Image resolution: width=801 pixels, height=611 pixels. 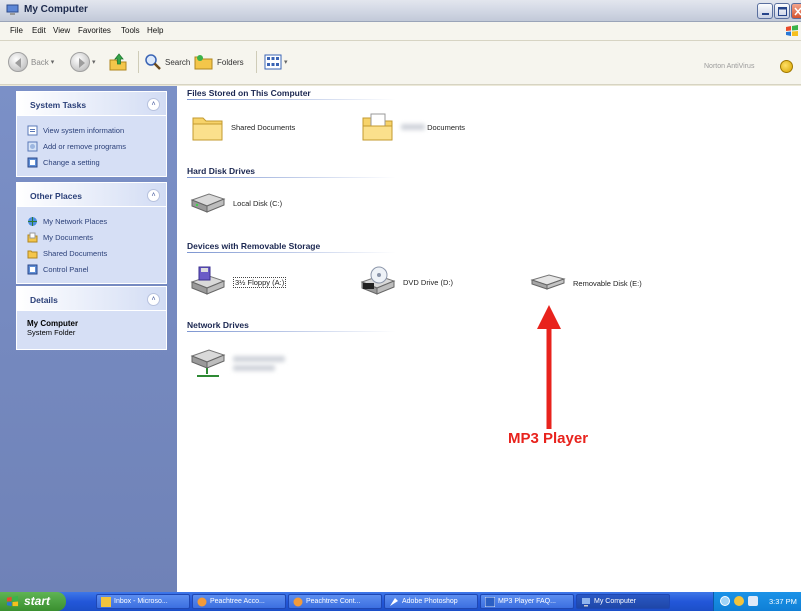 I want to click on folders-button: Folders, so click(x=219, y=62).